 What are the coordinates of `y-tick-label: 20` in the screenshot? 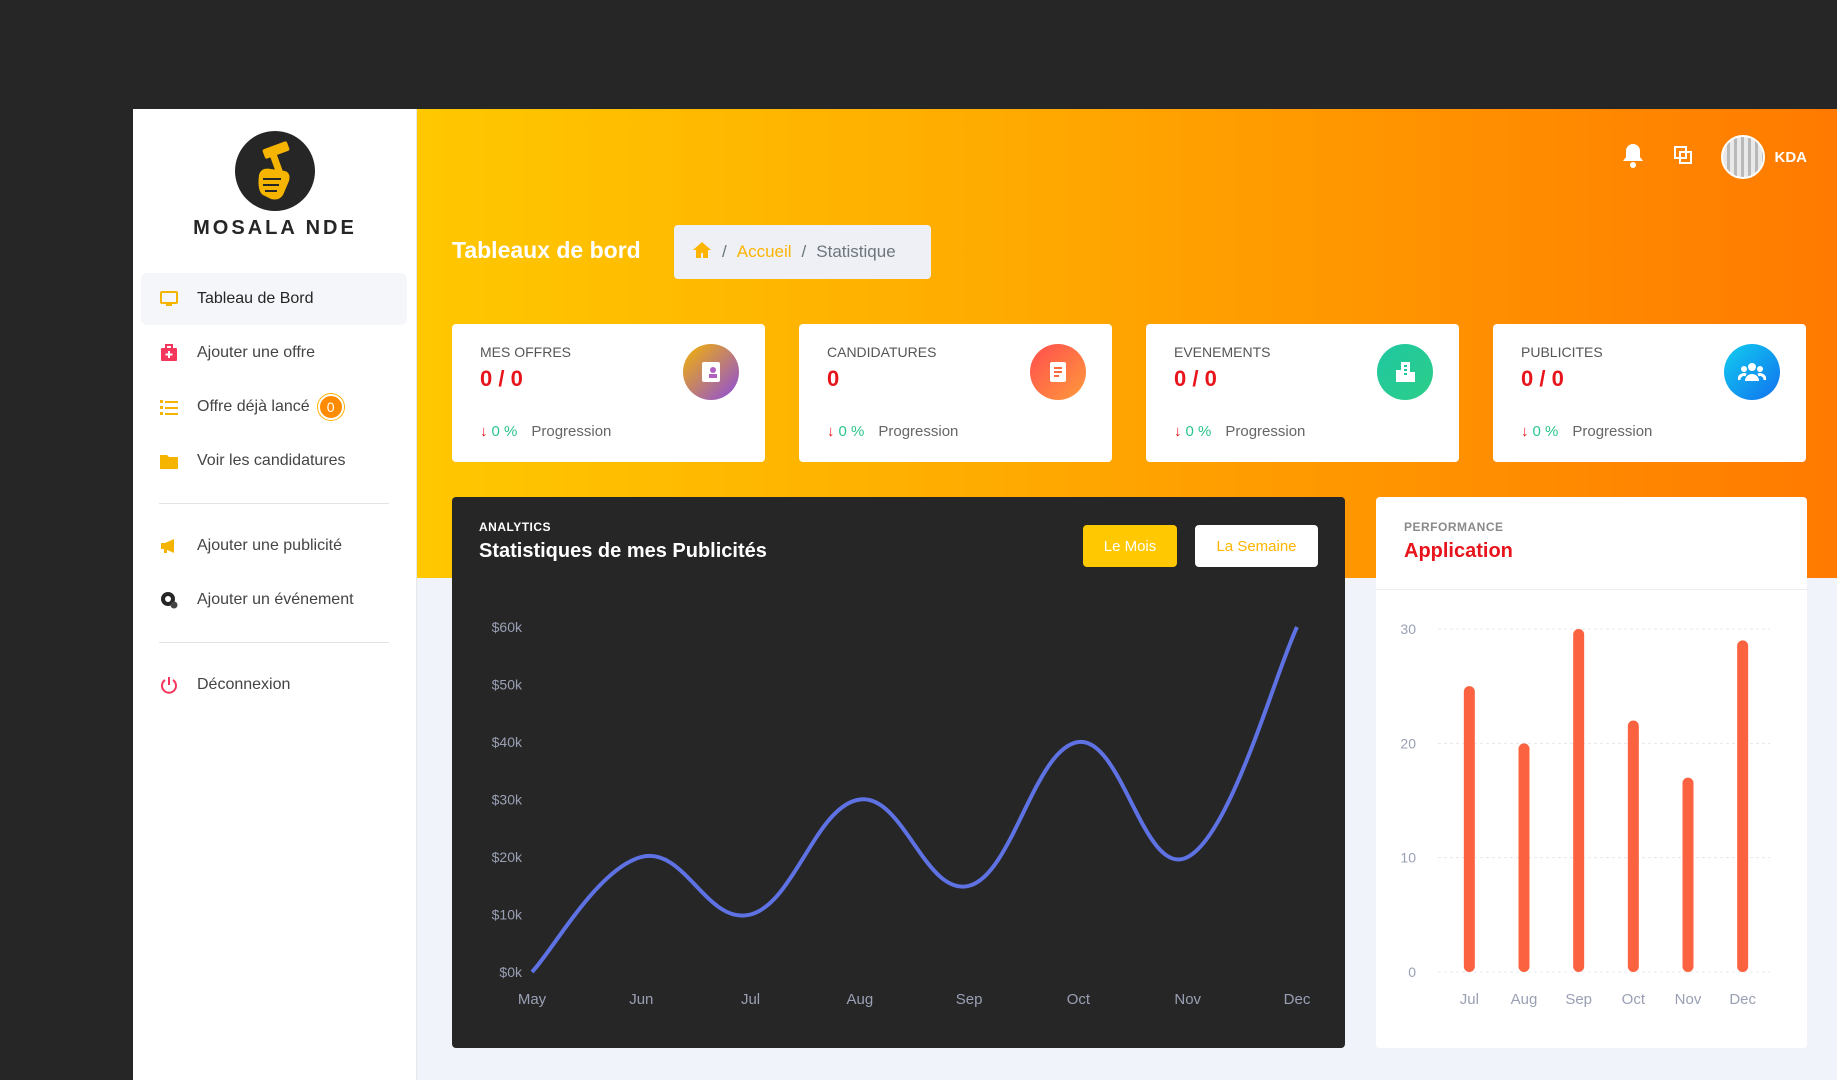 It's located at (1408, 743).